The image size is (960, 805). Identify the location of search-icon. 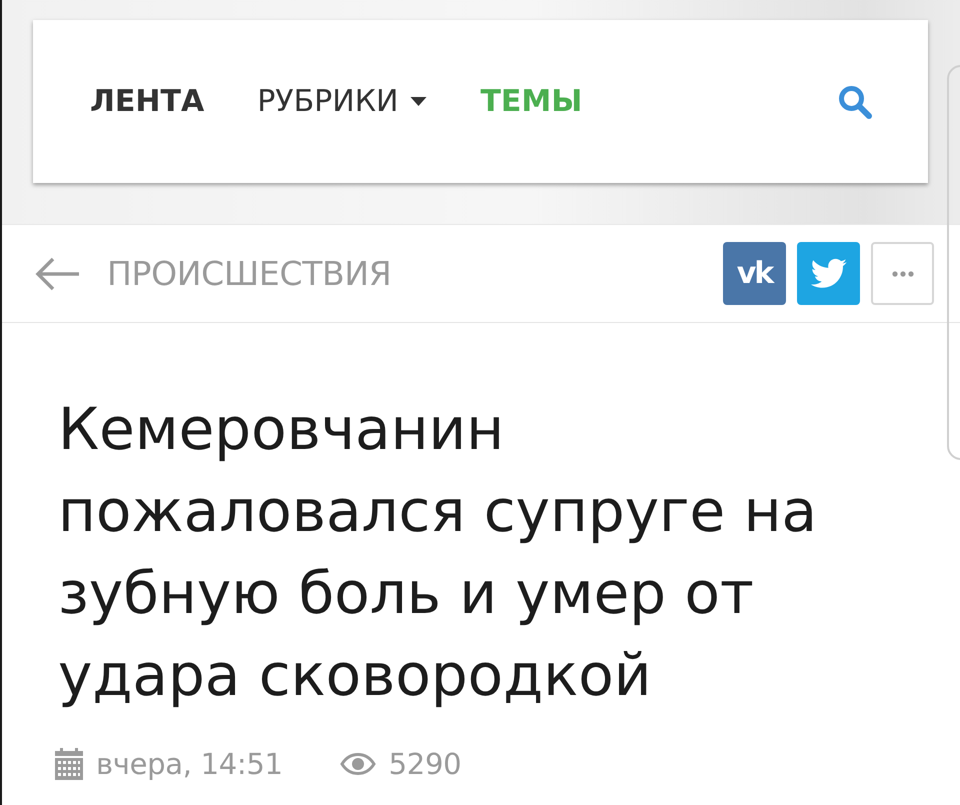
(855, 101).